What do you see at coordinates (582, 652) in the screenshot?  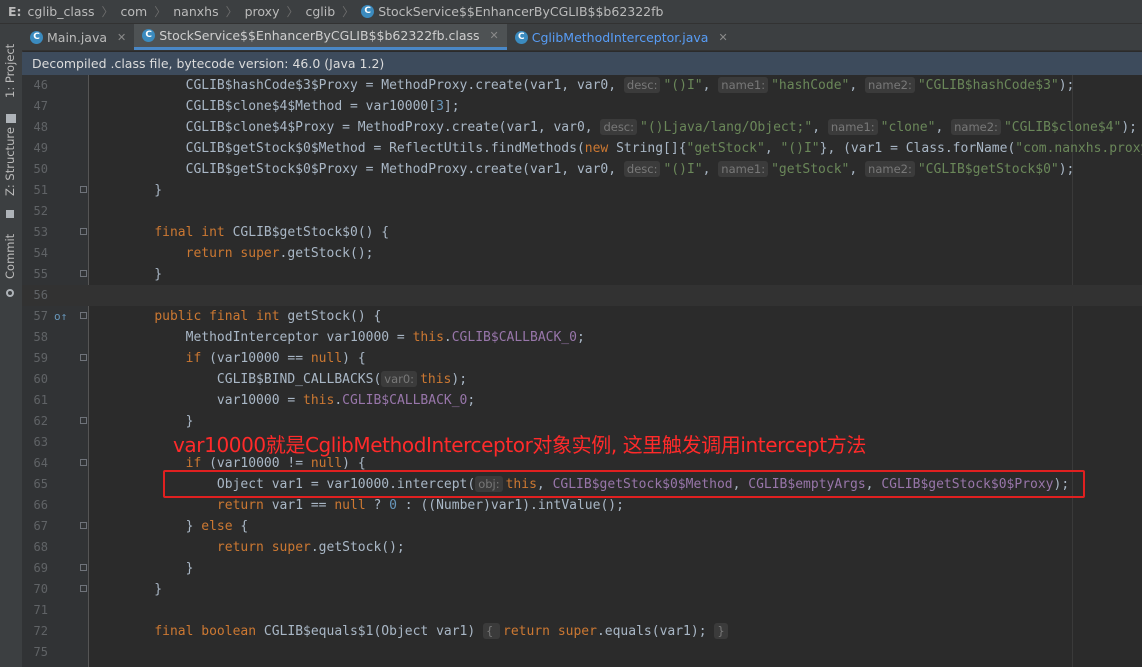 I see `code-line: 75` at bounding box center [582, 652].